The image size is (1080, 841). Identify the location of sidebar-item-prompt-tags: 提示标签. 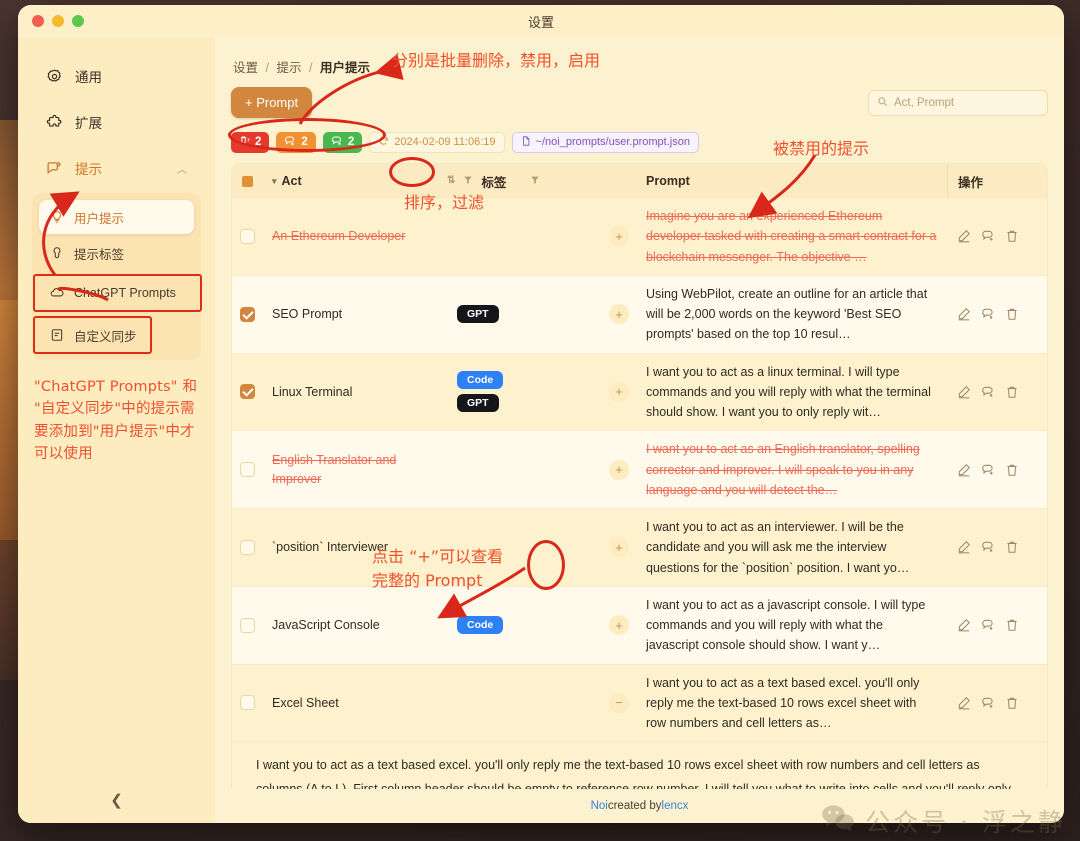
(116, 253).